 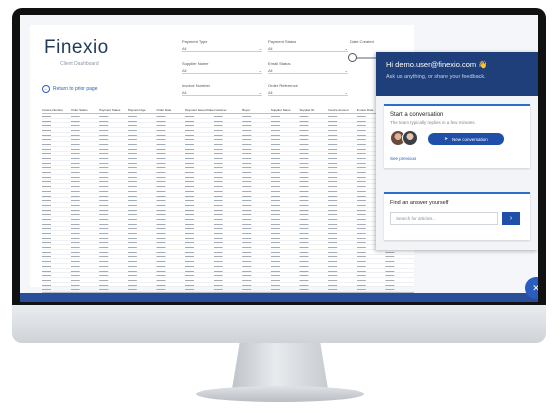 What do you see at coordinates (199, 110) in the screenshot?
I see `column-header: Payment Issued Date` at bounding box center [199, 110].